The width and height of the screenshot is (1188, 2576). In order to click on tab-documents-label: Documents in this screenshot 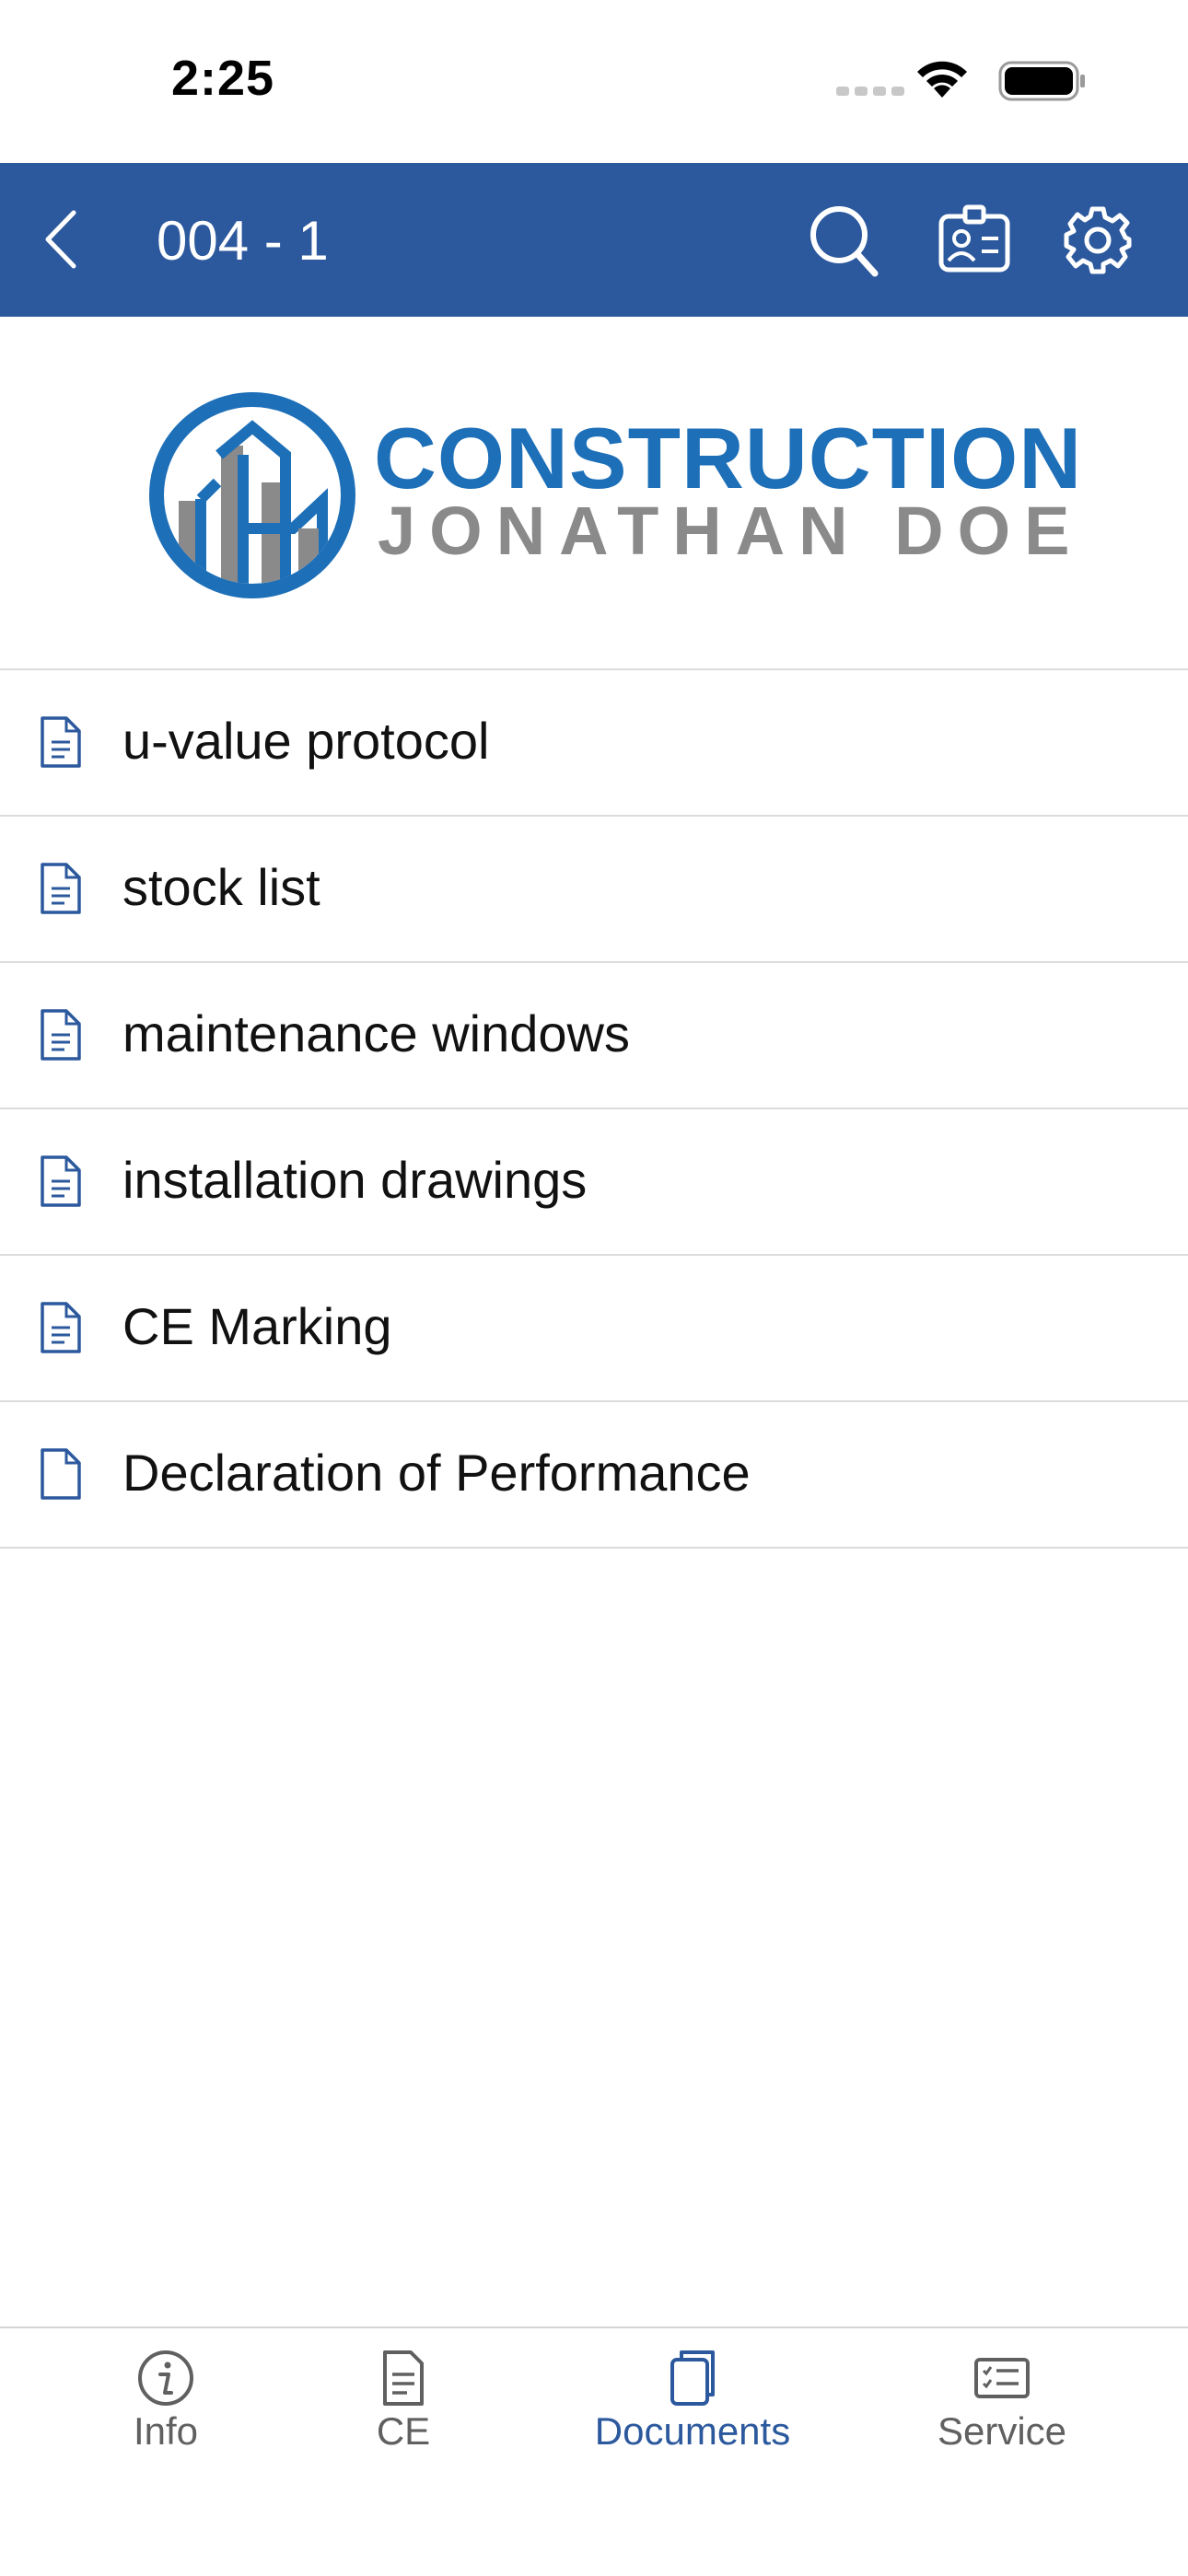, I will do `click(692, 2431)`.